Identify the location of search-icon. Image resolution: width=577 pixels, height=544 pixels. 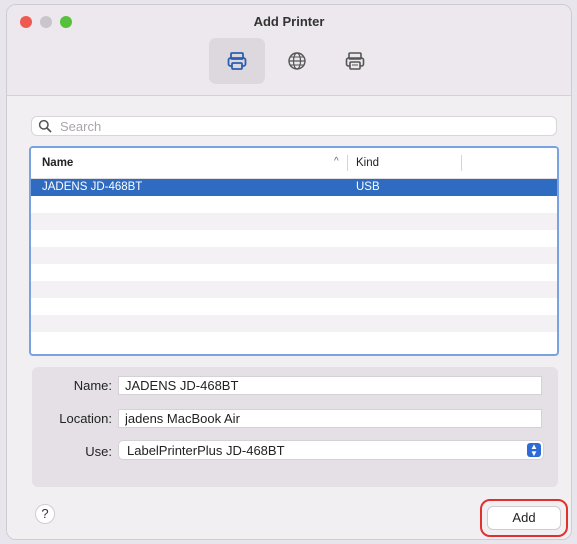
(45, 126).